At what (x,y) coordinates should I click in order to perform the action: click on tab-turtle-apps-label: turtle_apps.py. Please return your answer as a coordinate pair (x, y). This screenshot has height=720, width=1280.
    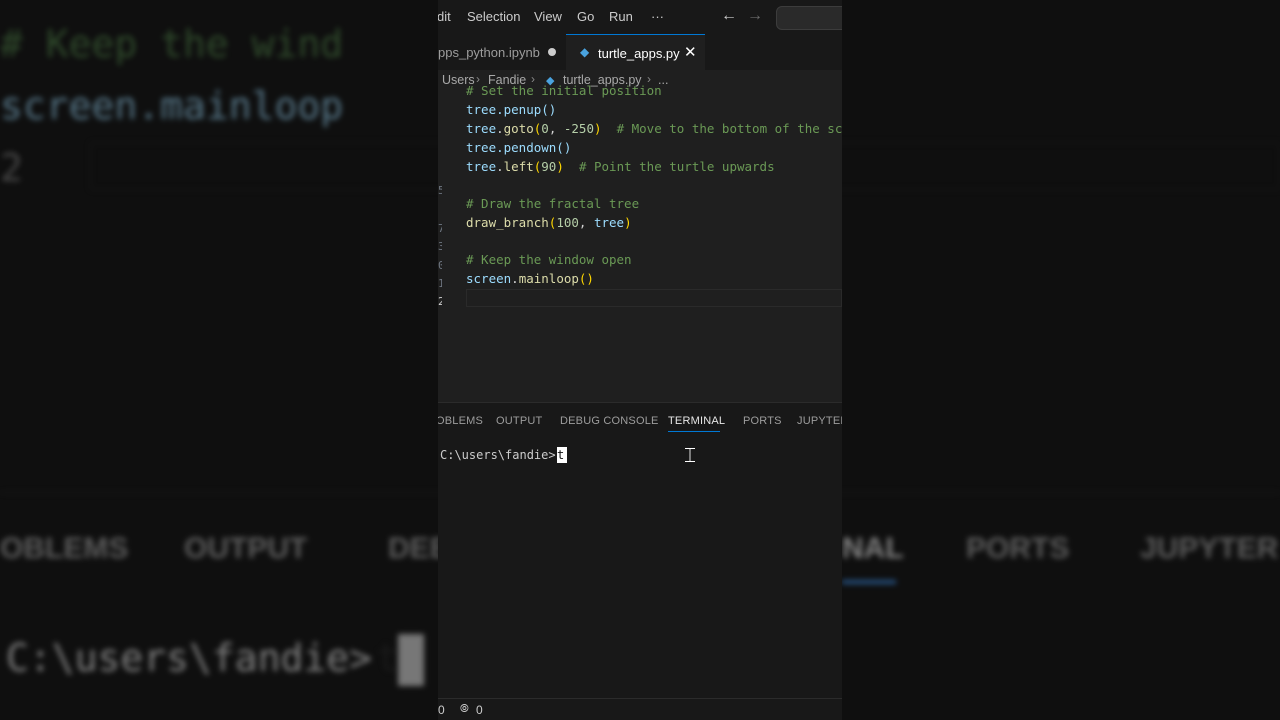
    Looking at the image, I should click on (639, 53).